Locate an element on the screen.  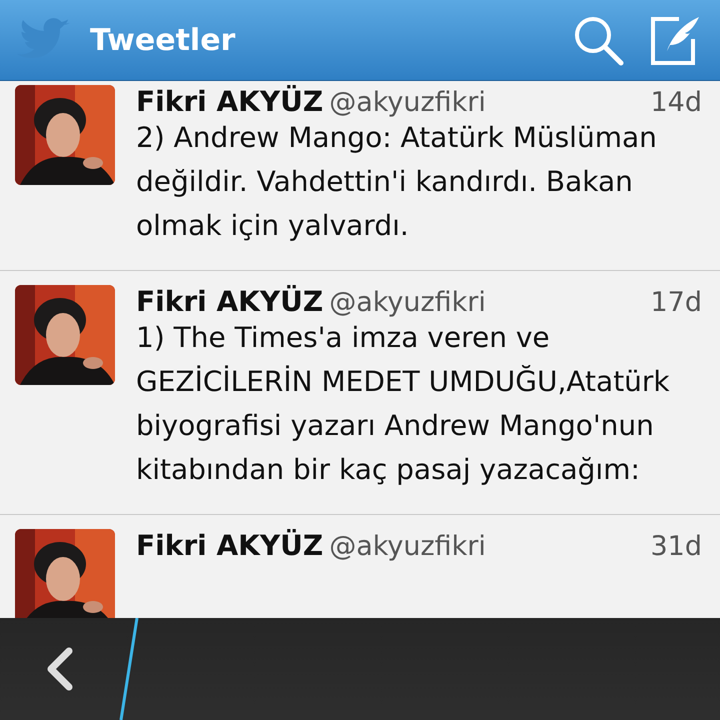
tweet-time: 17d is located at coordinates (676, 302).